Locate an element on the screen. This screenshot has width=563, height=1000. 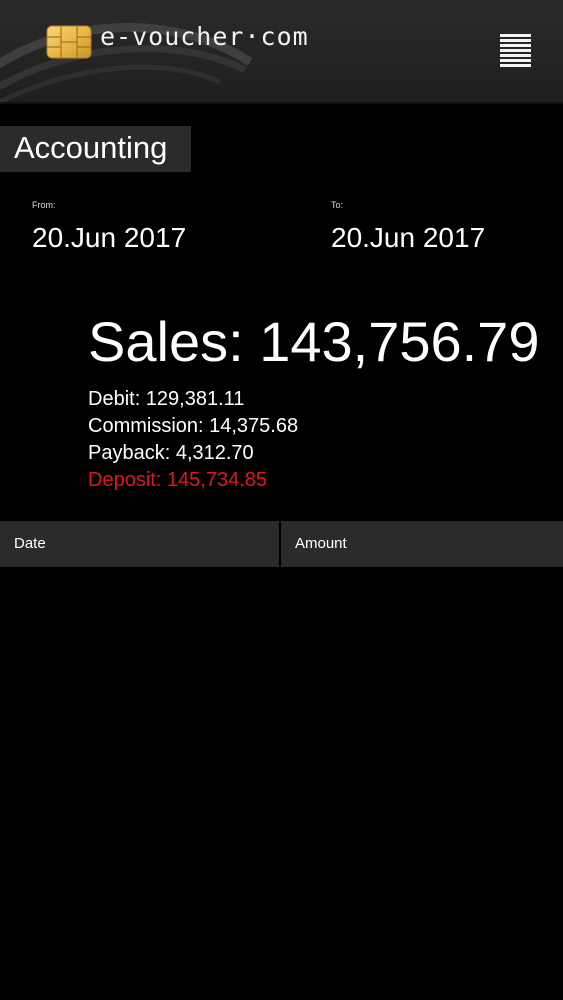
brand-logo: e-voucher·com is located at coordinates (177, 41).